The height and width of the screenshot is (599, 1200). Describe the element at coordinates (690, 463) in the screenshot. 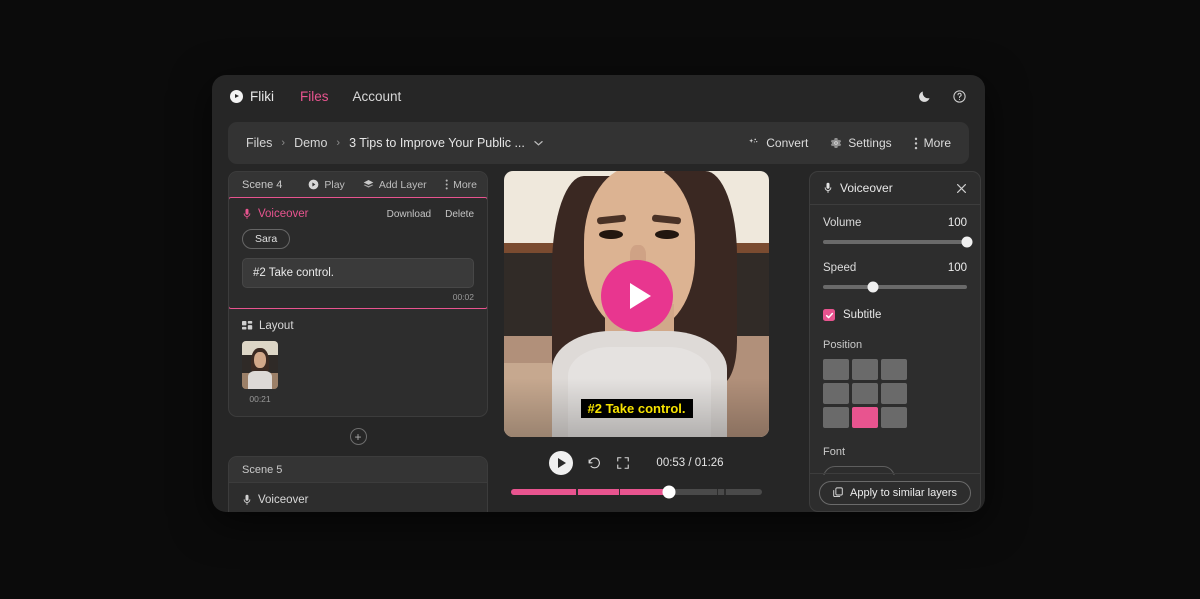

I see `player-time-display: 00:53 / 01:26` at that location.